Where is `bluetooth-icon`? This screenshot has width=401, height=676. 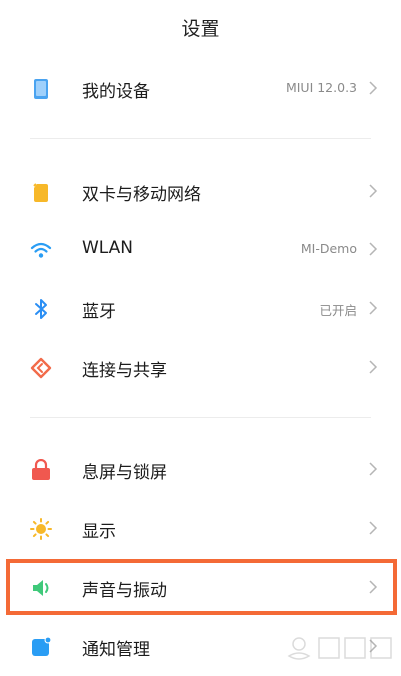
bluetooth-icon is located at coordinates (41, 309).